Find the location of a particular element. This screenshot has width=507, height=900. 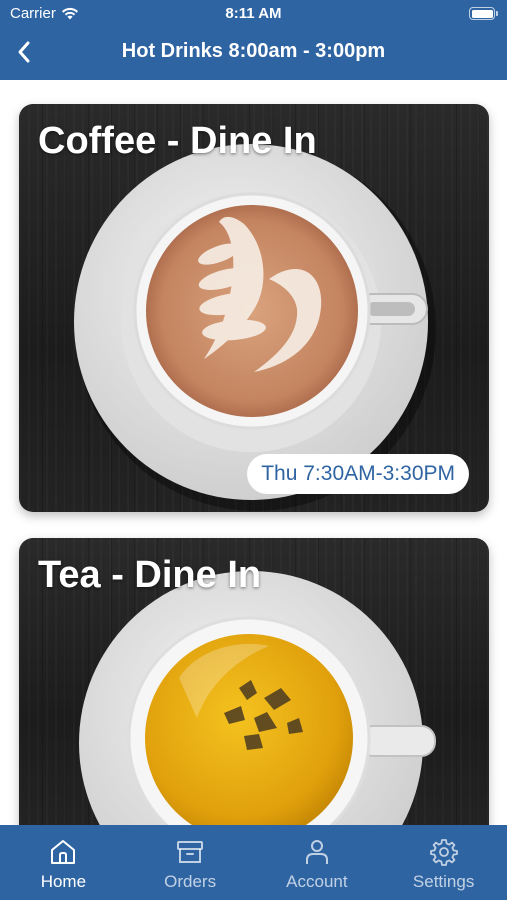

tab-bar: Home Orders Account Settings is located at coordinates (253, 862).